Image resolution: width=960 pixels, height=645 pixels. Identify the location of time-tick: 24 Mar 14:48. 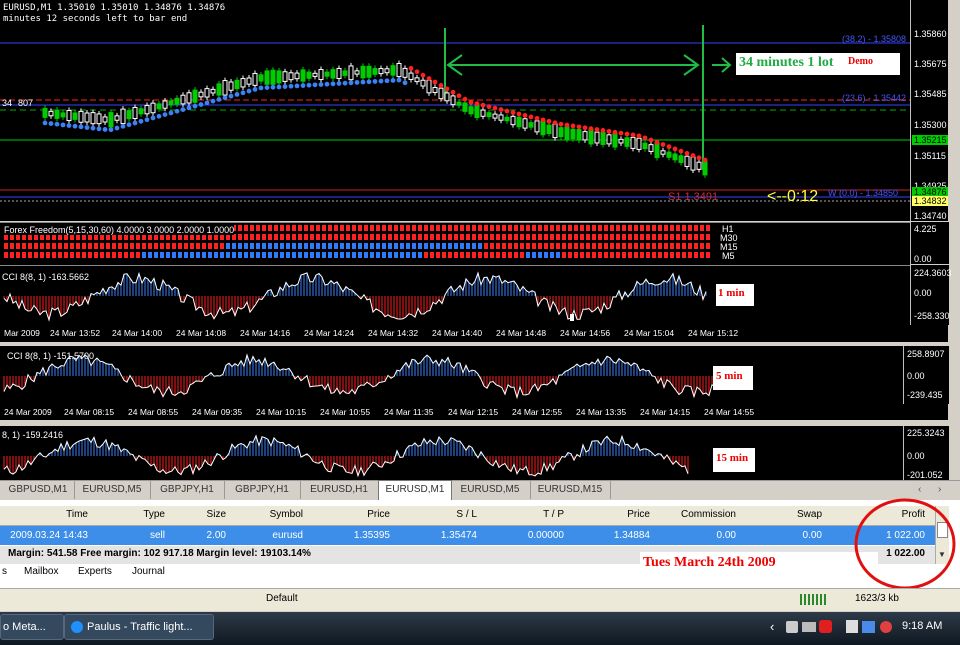
(521, 333).